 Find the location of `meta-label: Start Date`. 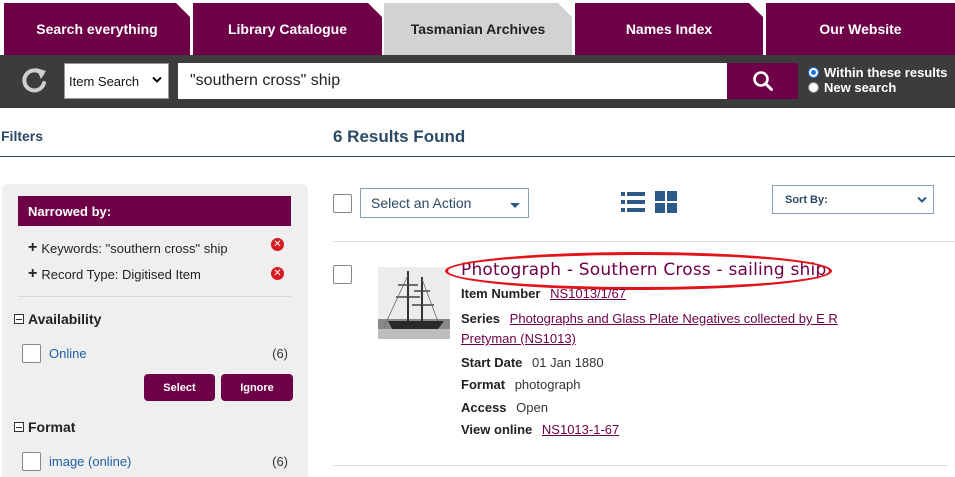

meta-label: Start Date is located at coordinates (492, 362).